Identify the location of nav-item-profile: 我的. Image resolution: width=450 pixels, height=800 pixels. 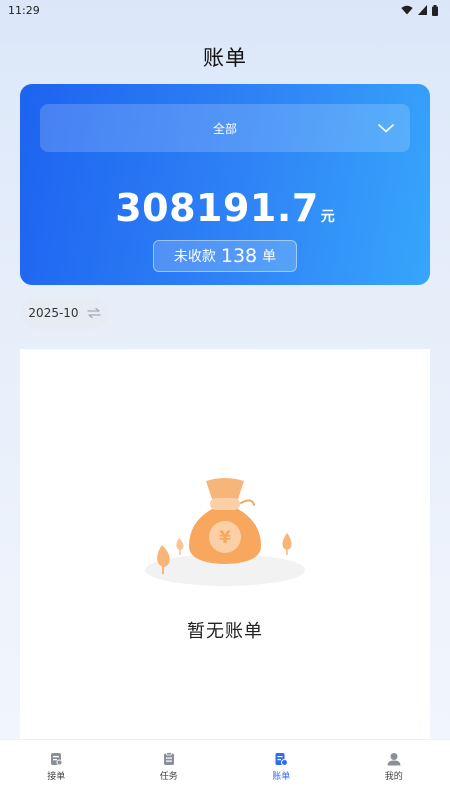
(394, 770).